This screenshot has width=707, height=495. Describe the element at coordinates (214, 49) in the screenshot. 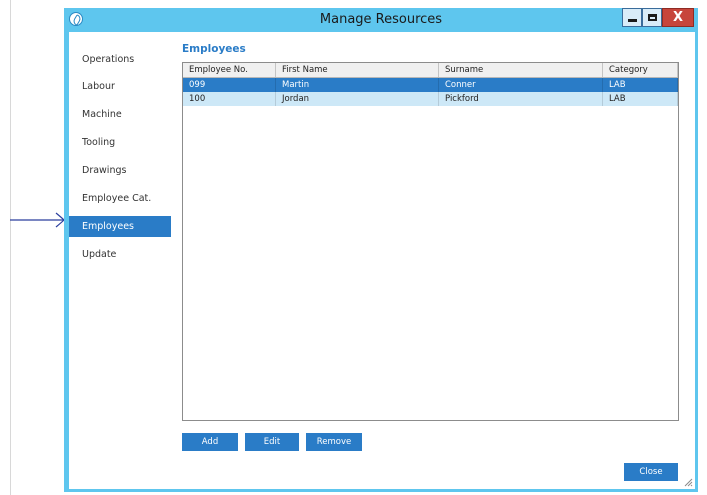

I see `section-title: Employees` at that location.